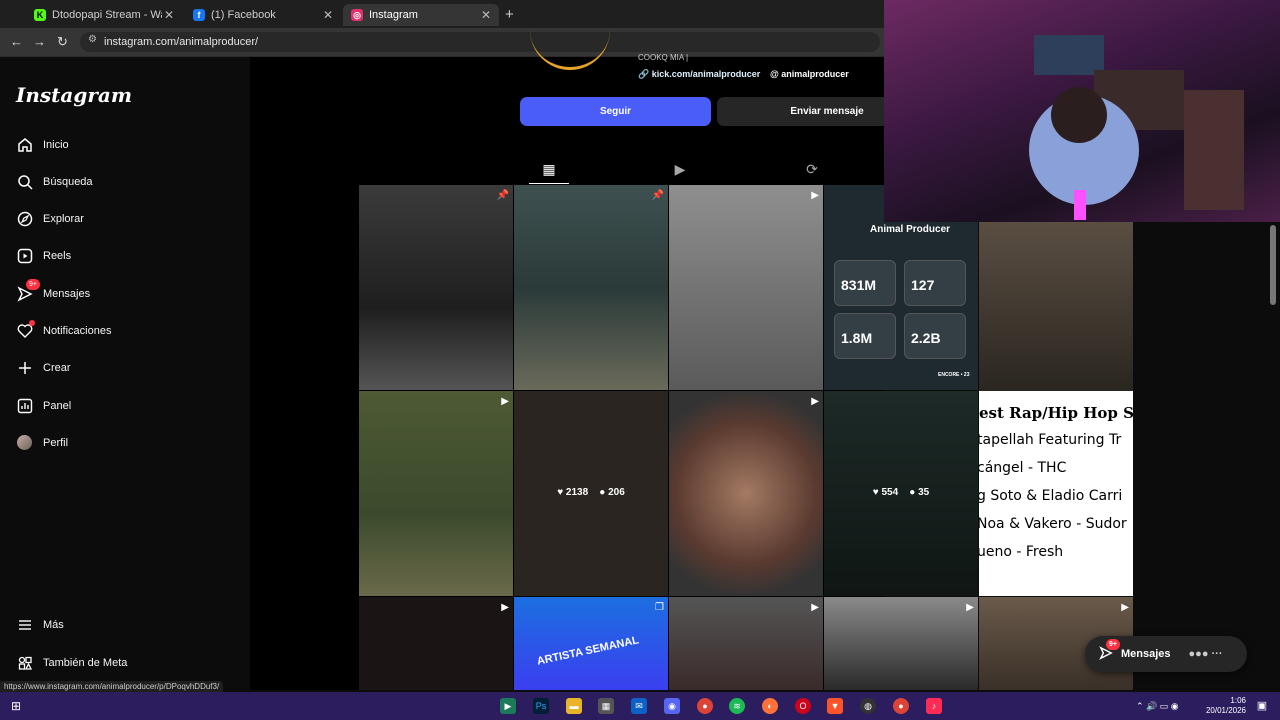 This screenshot has width=1280, height=720. Describe the element at coordinates (508, 706) in the screenshot. I see `app-icon: ▶` at that location.